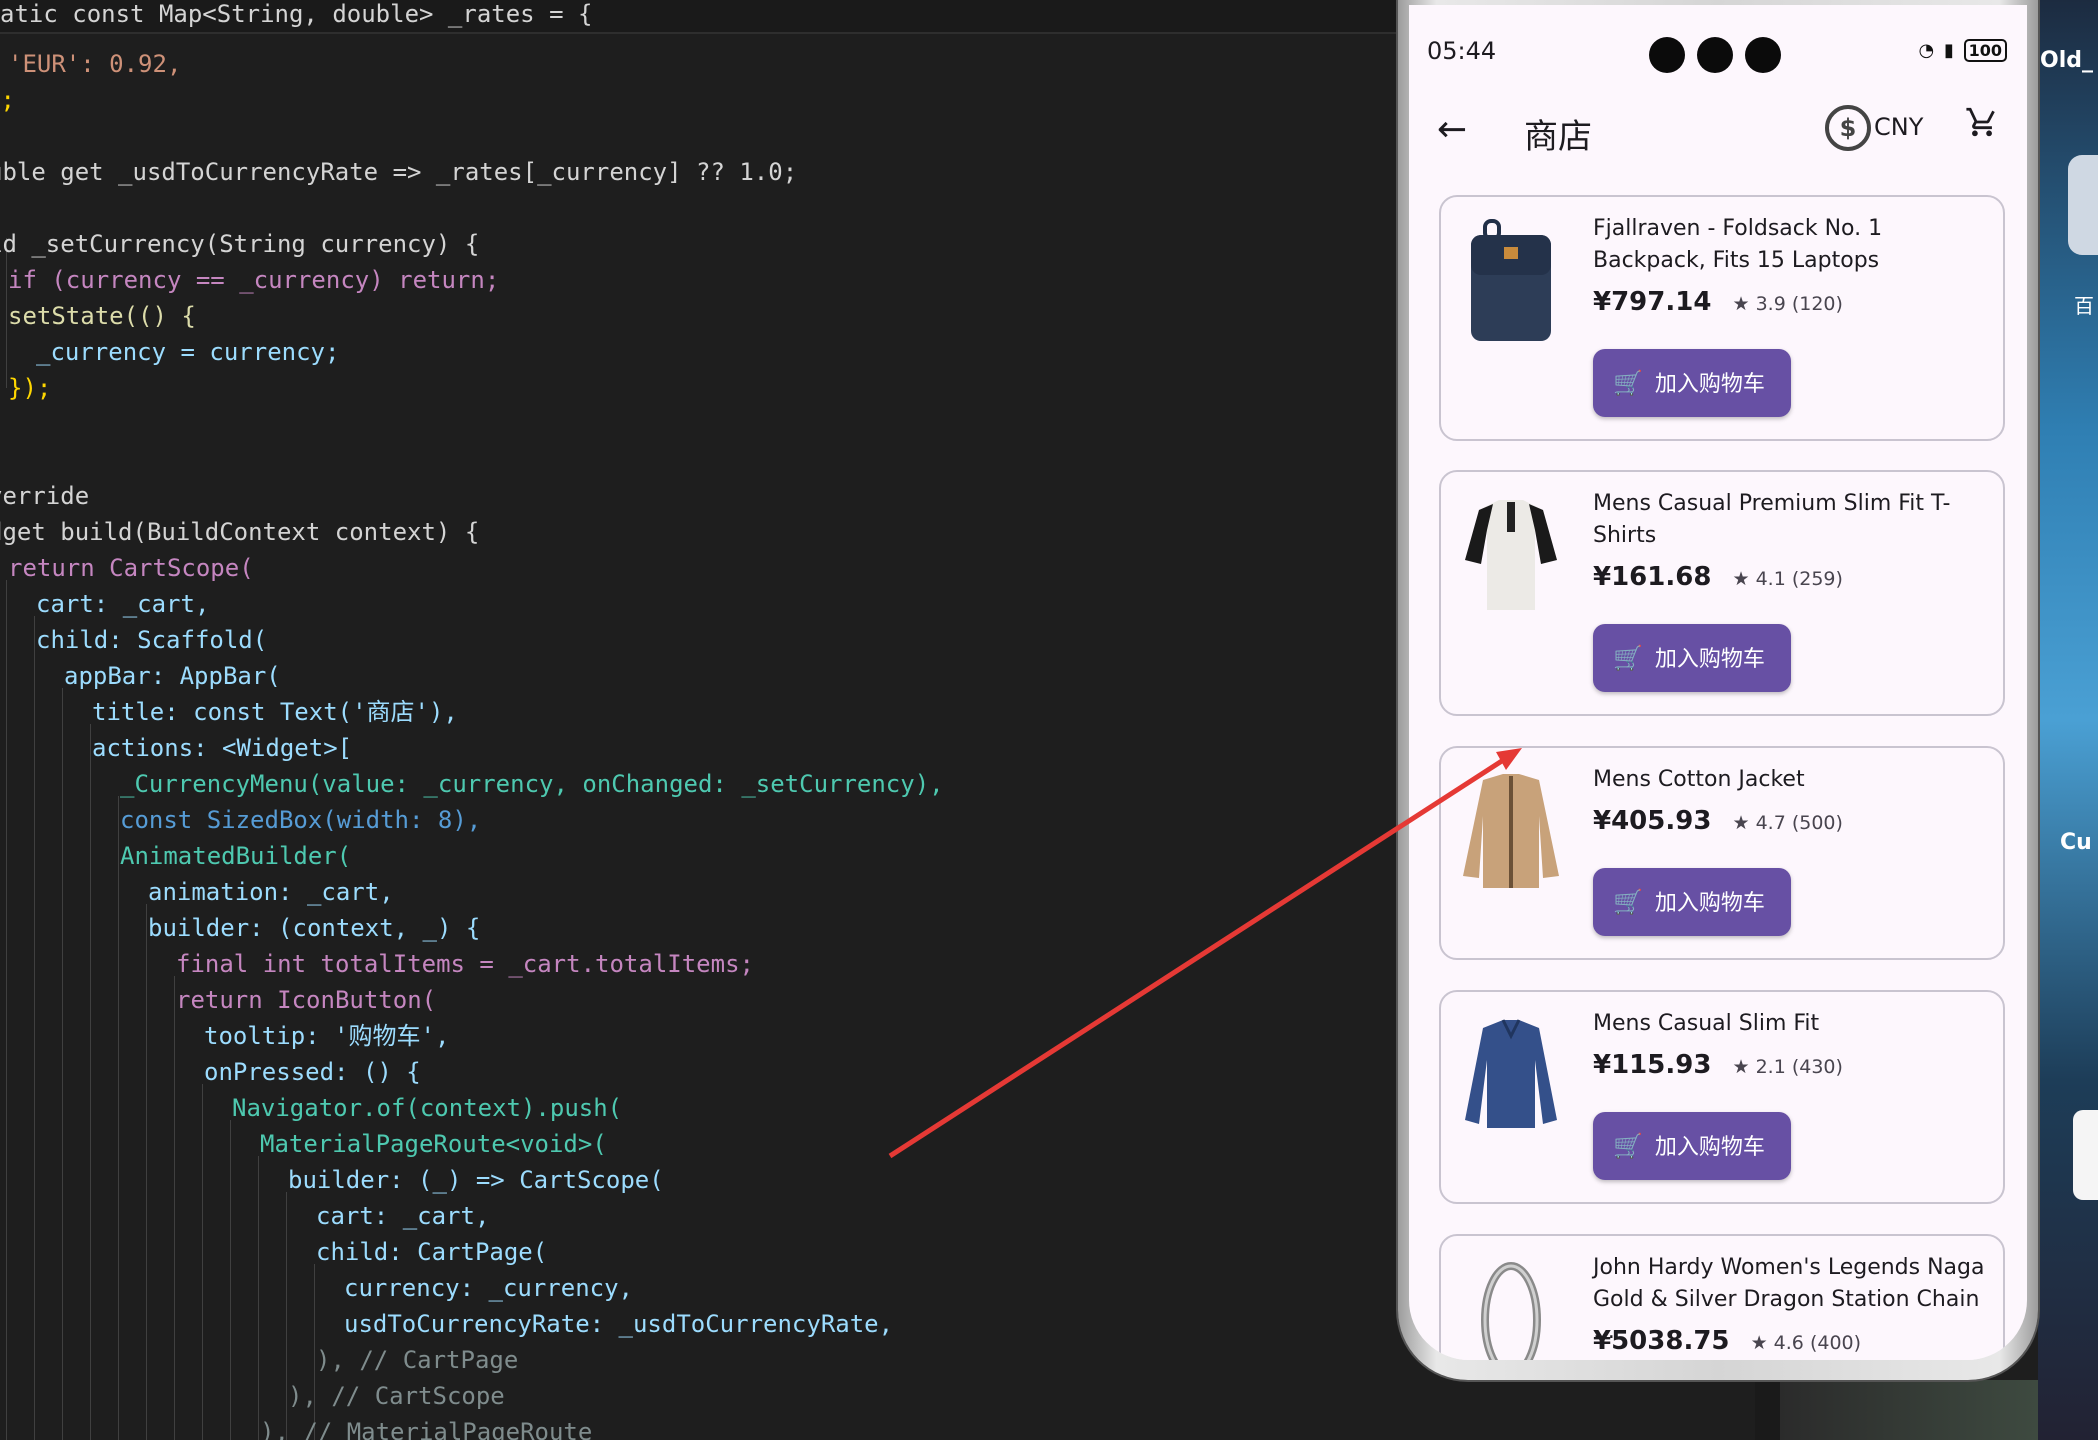 The height and width of the screenshot is (1440, 2098). Describe the element at coordinates (433, 1144) in the screenshot. I see `code-line: MaterialPageRoute<void>(` at that location.